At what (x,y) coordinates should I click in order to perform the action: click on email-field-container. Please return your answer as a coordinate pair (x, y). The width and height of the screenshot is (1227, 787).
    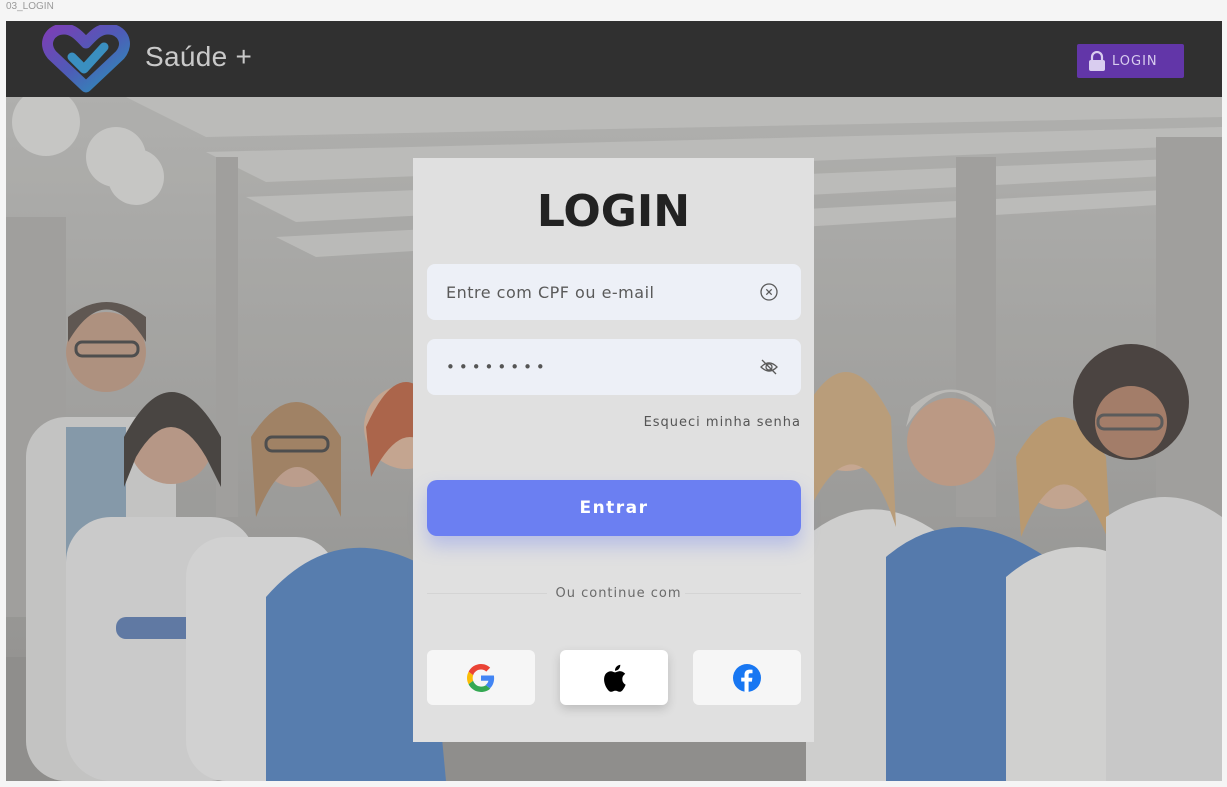
    Looking at the image, I should click on (614, 292).